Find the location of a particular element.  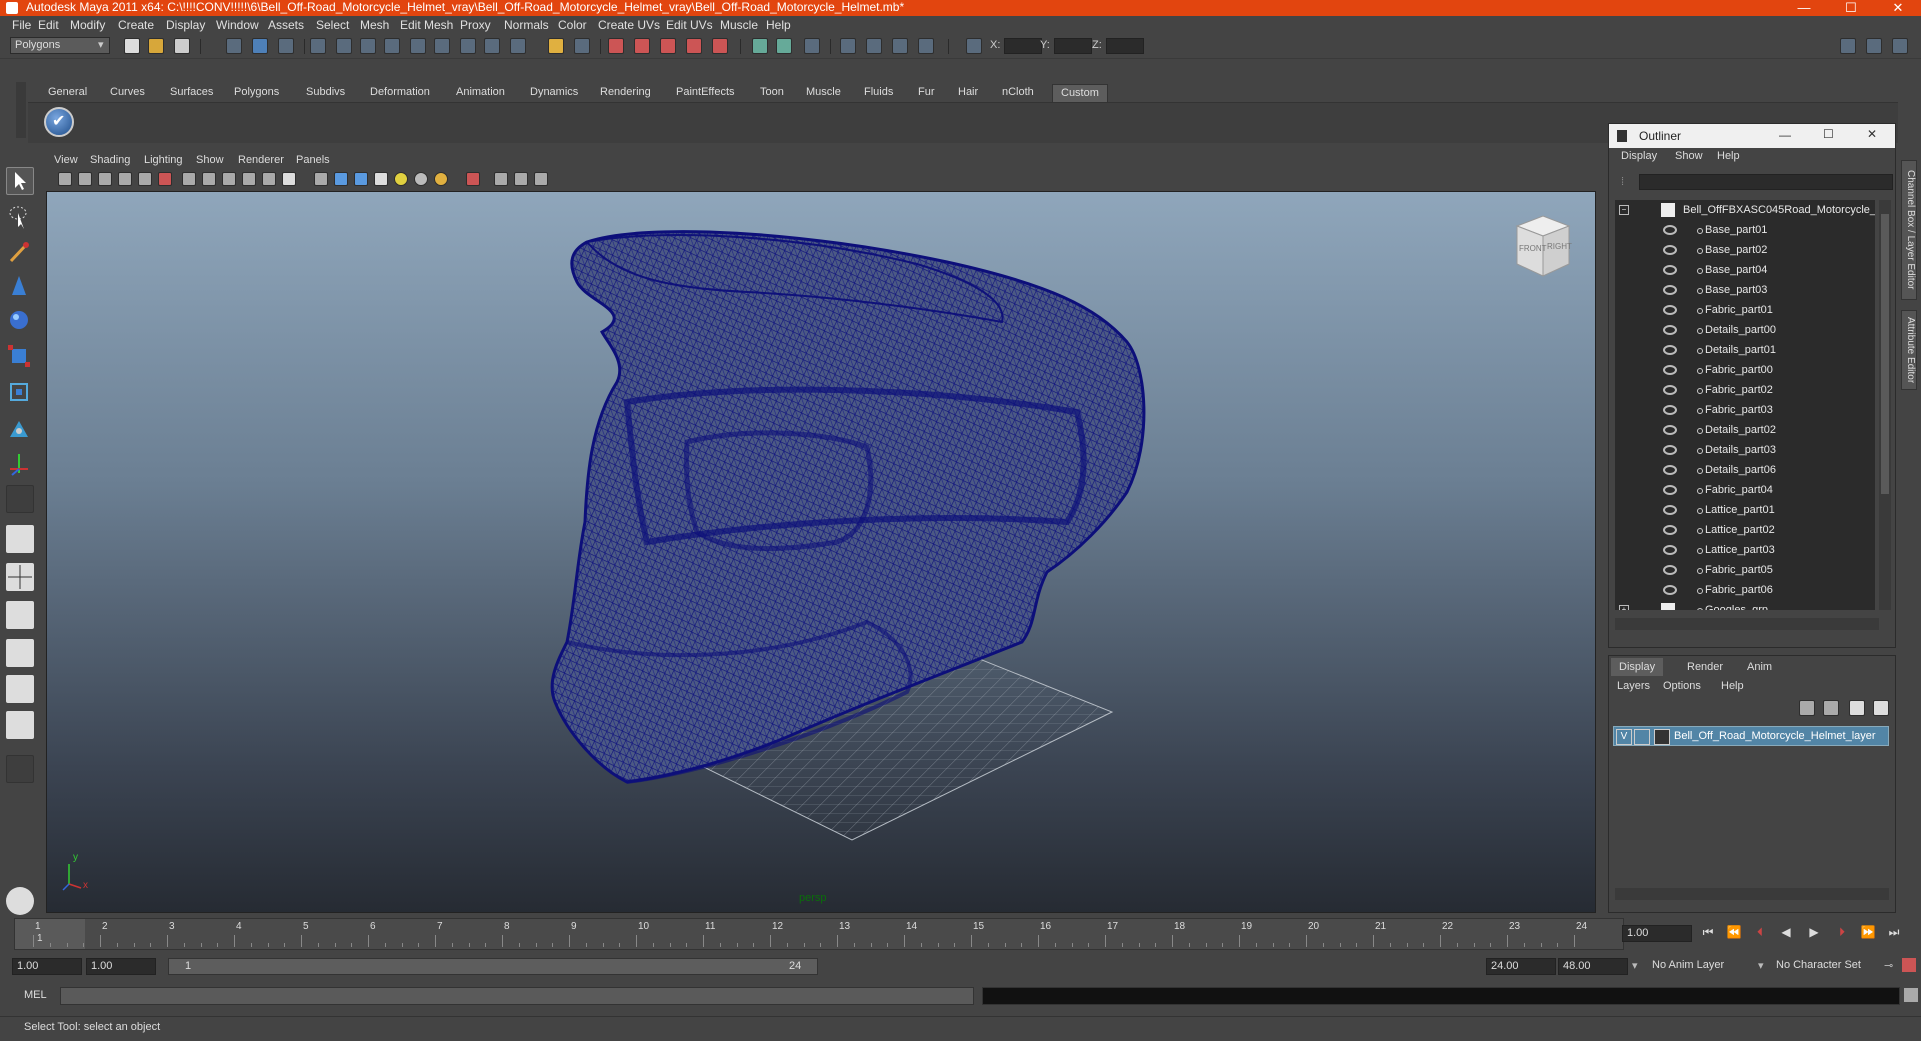

snap-view-plane-icon is located at coordinates (694, 46).